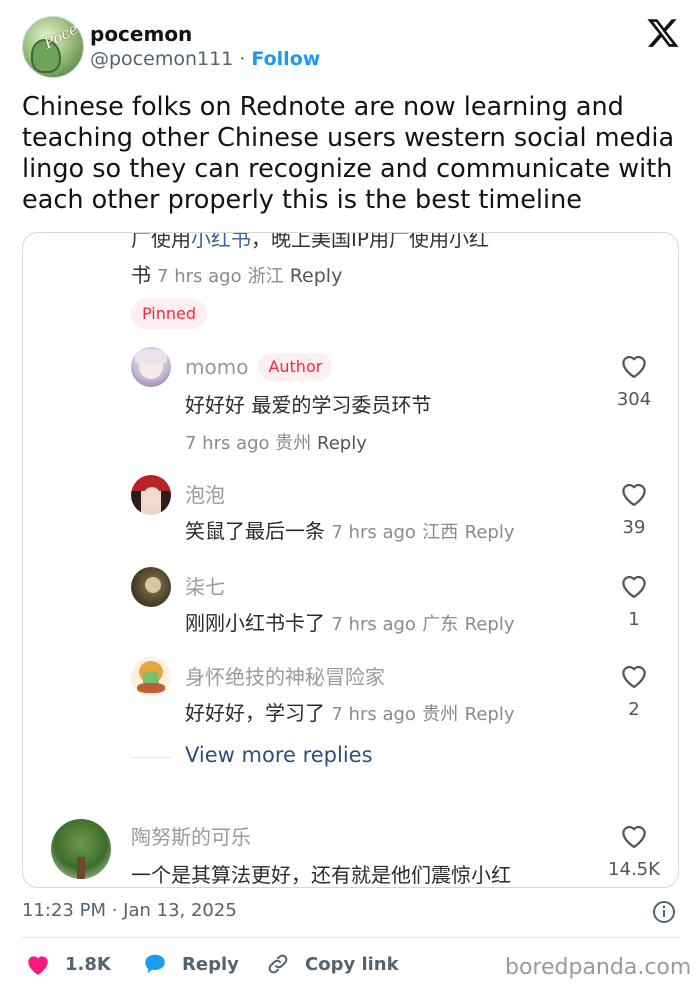 Image resolution: width=700 pixels, height=990 pixels. What do you see at coordinates (276, 443) in the screenshot?
I see `comment-meta: 7 hrs ago 贵州 Reply` at bounding box center [276, 443].